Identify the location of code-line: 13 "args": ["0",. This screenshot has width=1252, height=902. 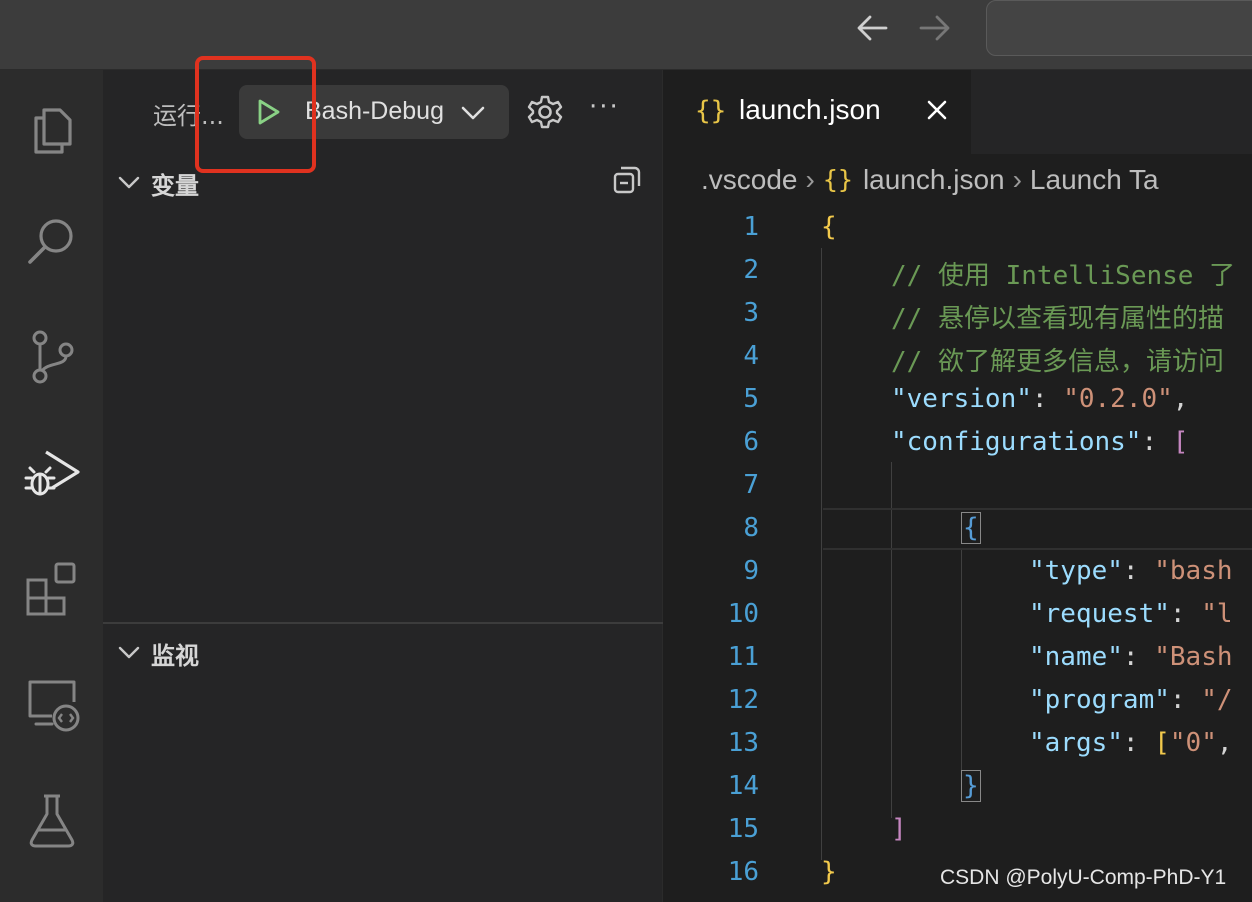
(980, 743).